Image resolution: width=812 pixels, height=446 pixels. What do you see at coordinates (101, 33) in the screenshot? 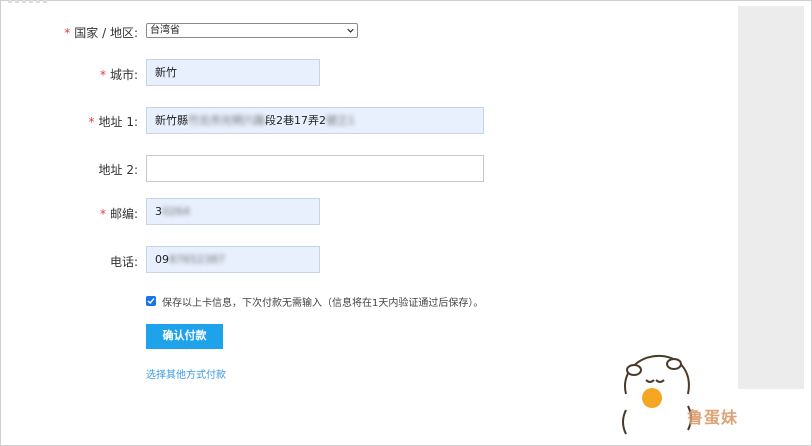
I see `country-label: * 国家 / 地区:` at bounding box center [101, 33].